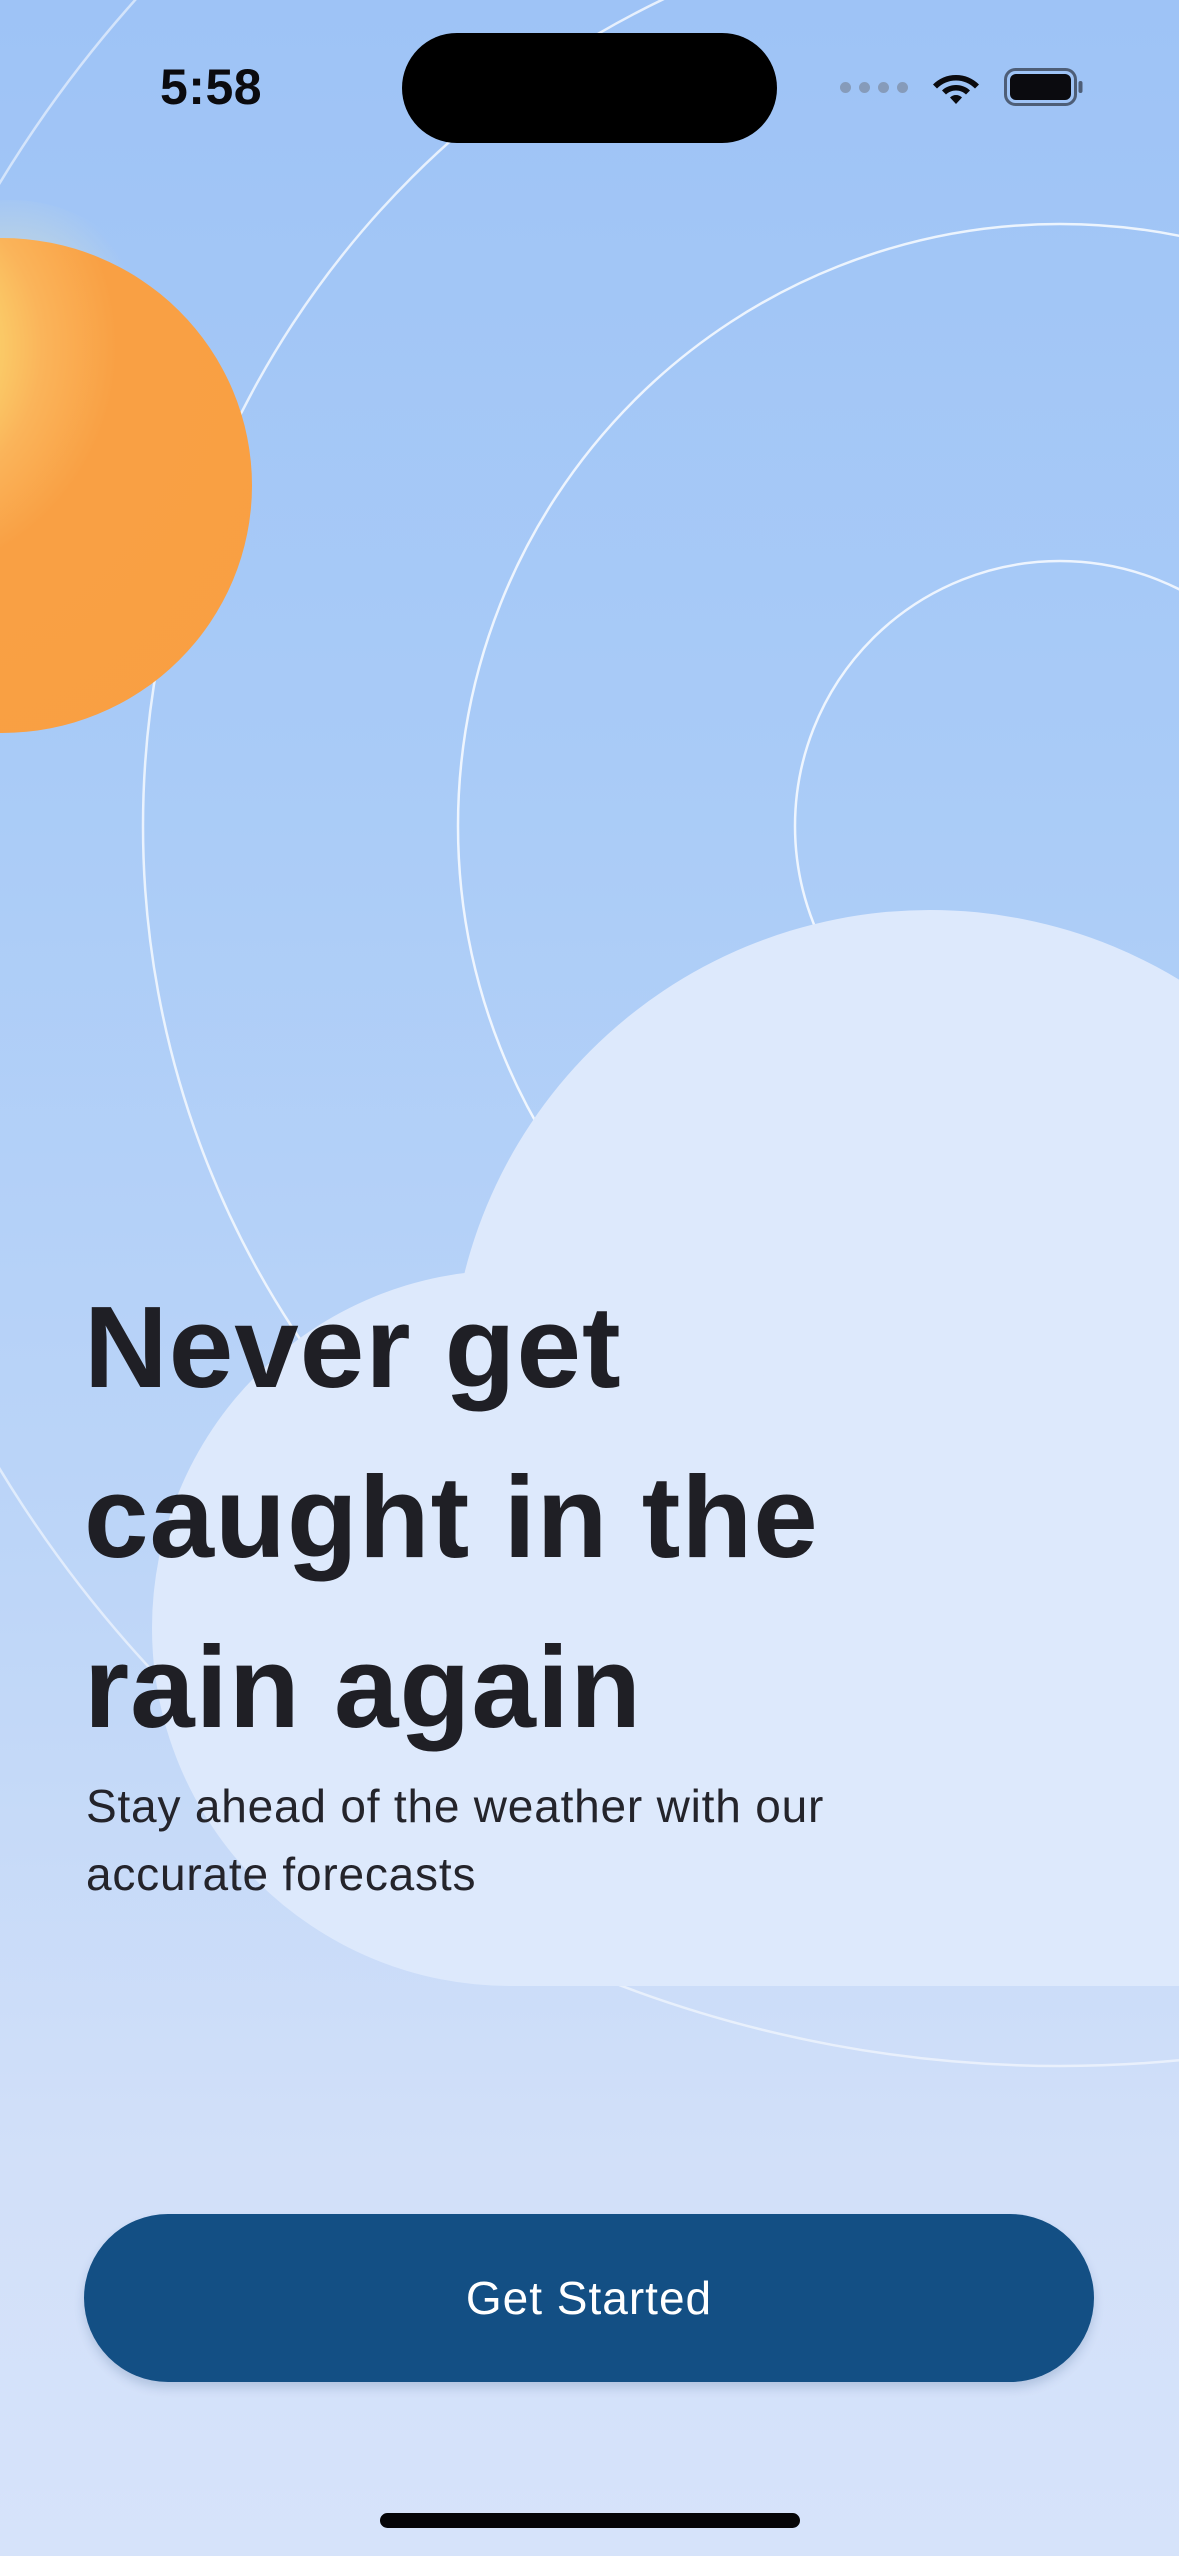  I want to click on wifi-icon, so click(956, 89).